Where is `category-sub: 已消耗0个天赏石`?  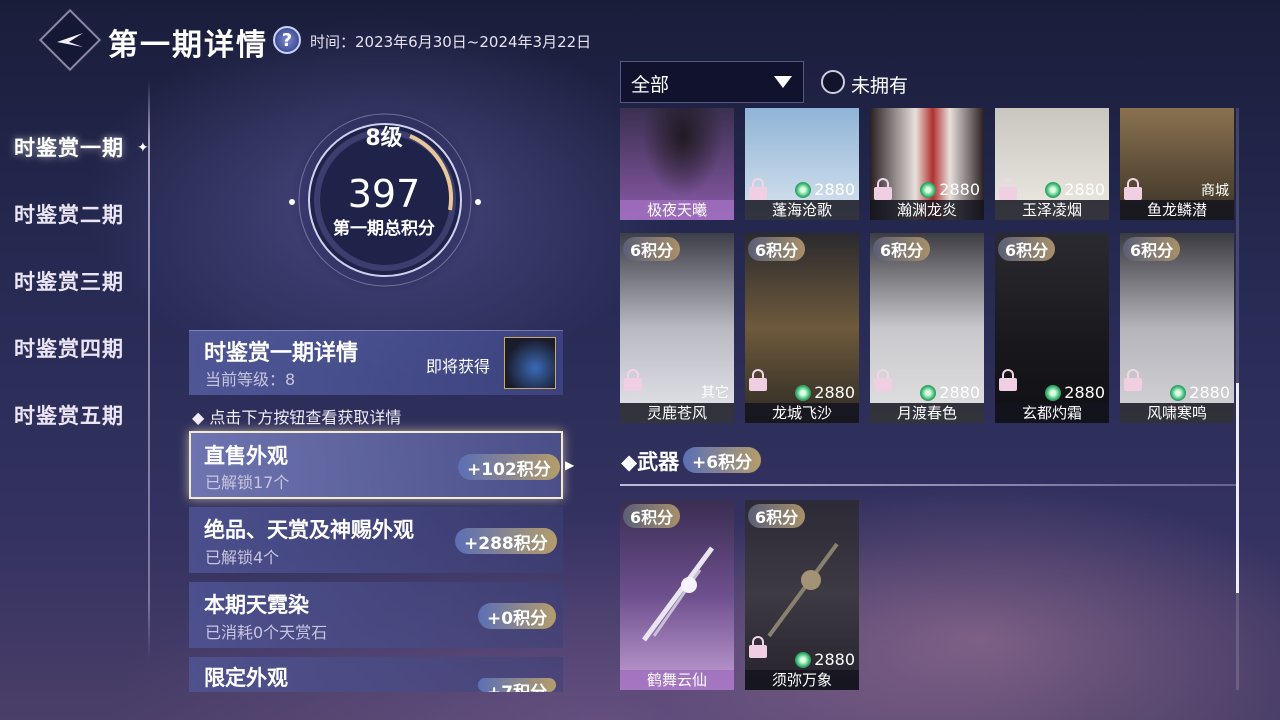
category-sub: 已消耗0个天赏石 is located at coordinates (266, 632).